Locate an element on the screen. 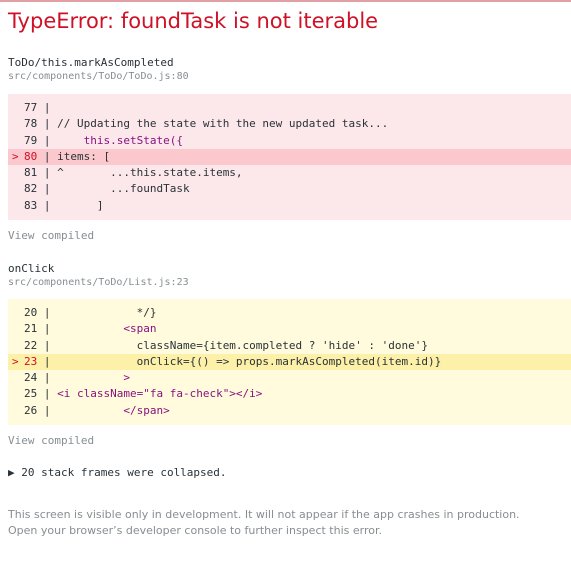 This screenshot has width=571, height=566. code-text: this.setState({ is located at coordinates (120, 140).